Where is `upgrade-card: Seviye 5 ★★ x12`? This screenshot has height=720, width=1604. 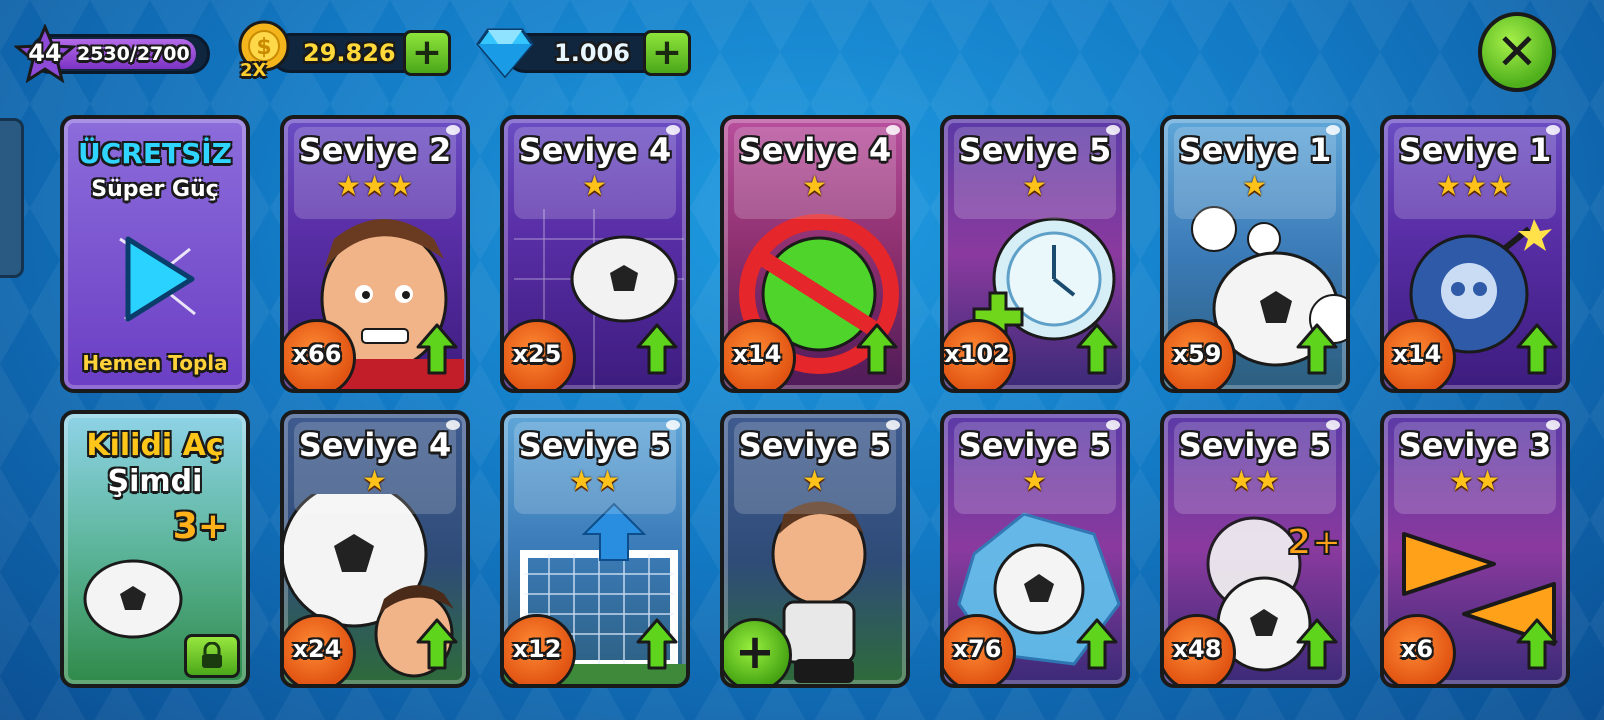 upgrade-card: Seviye 5 ★★ x12 is located at coordinates (595, 549).